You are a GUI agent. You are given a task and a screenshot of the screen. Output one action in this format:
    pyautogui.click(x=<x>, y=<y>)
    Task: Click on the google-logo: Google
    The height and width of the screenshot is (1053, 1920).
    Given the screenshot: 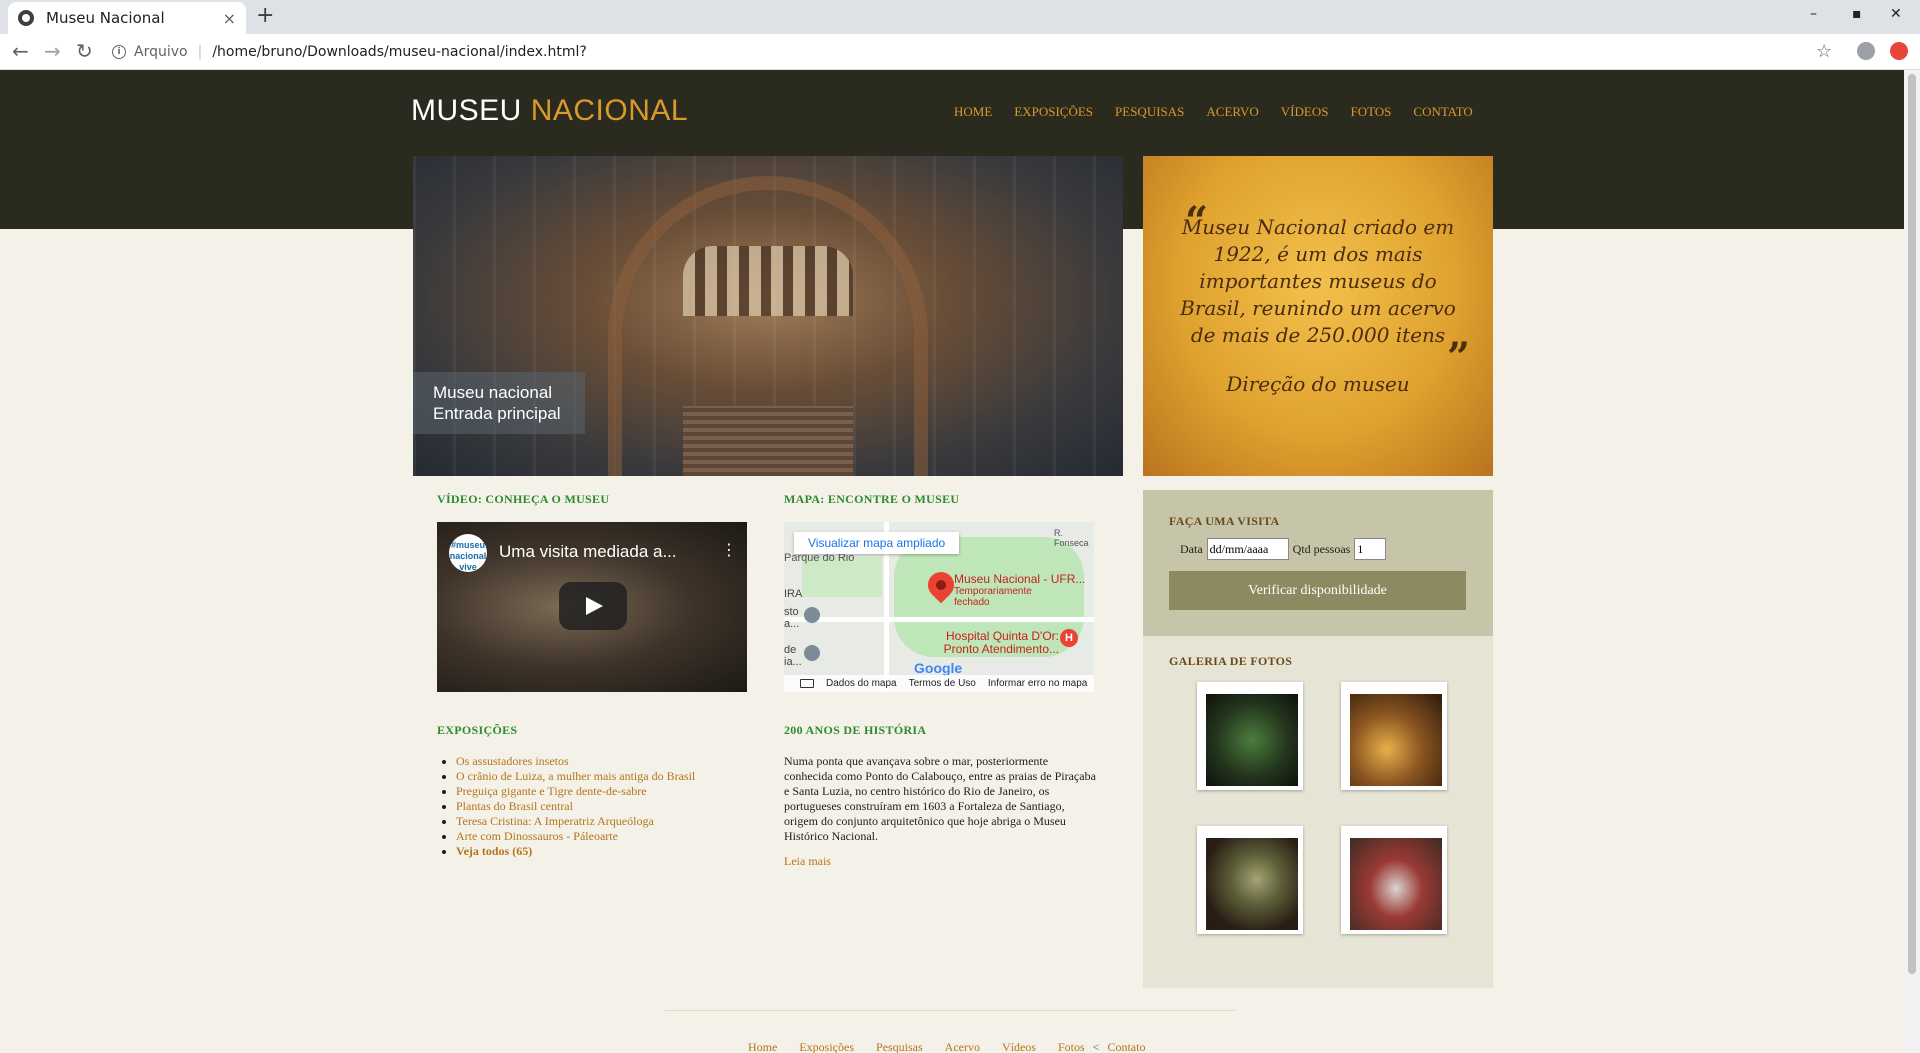 What is the action you would take?
    pyautogui.click(x=938, y=668)
    